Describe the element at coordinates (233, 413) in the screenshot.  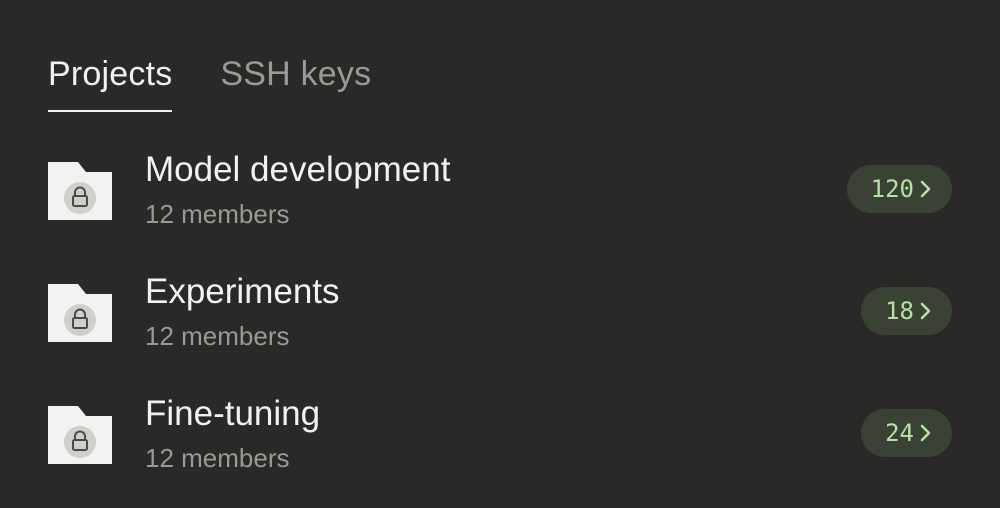
I see `project-title: Fine-tuning` at that location.